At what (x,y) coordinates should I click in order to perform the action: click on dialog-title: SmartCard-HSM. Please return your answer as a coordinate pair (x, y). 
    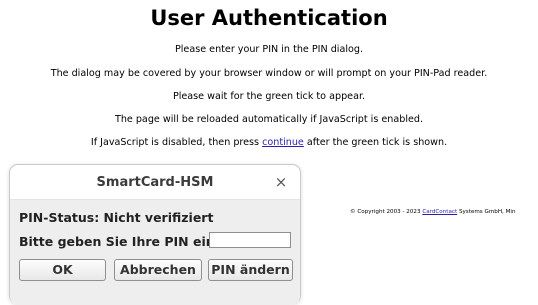
    Looking at the image, I should click on (155, 182).